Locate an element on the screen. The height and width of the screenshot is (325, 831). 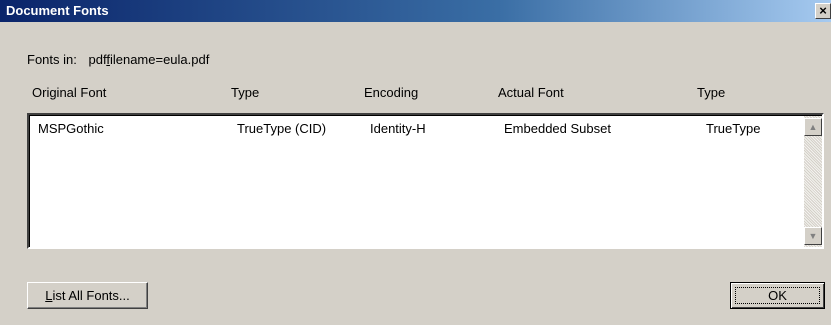
ok-label: OK is located at coordinates (777, 295).